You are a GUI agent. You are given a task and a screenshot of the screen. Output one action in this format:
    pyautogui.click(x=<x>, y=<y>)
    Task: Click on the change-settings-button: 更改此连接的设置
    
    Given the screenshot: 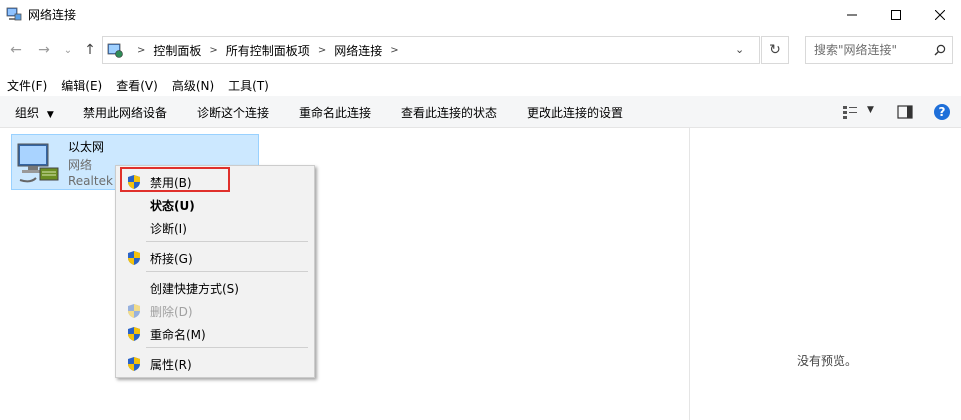 What is the action you would take?
    pyautogui.click(x=575, y=112)
    